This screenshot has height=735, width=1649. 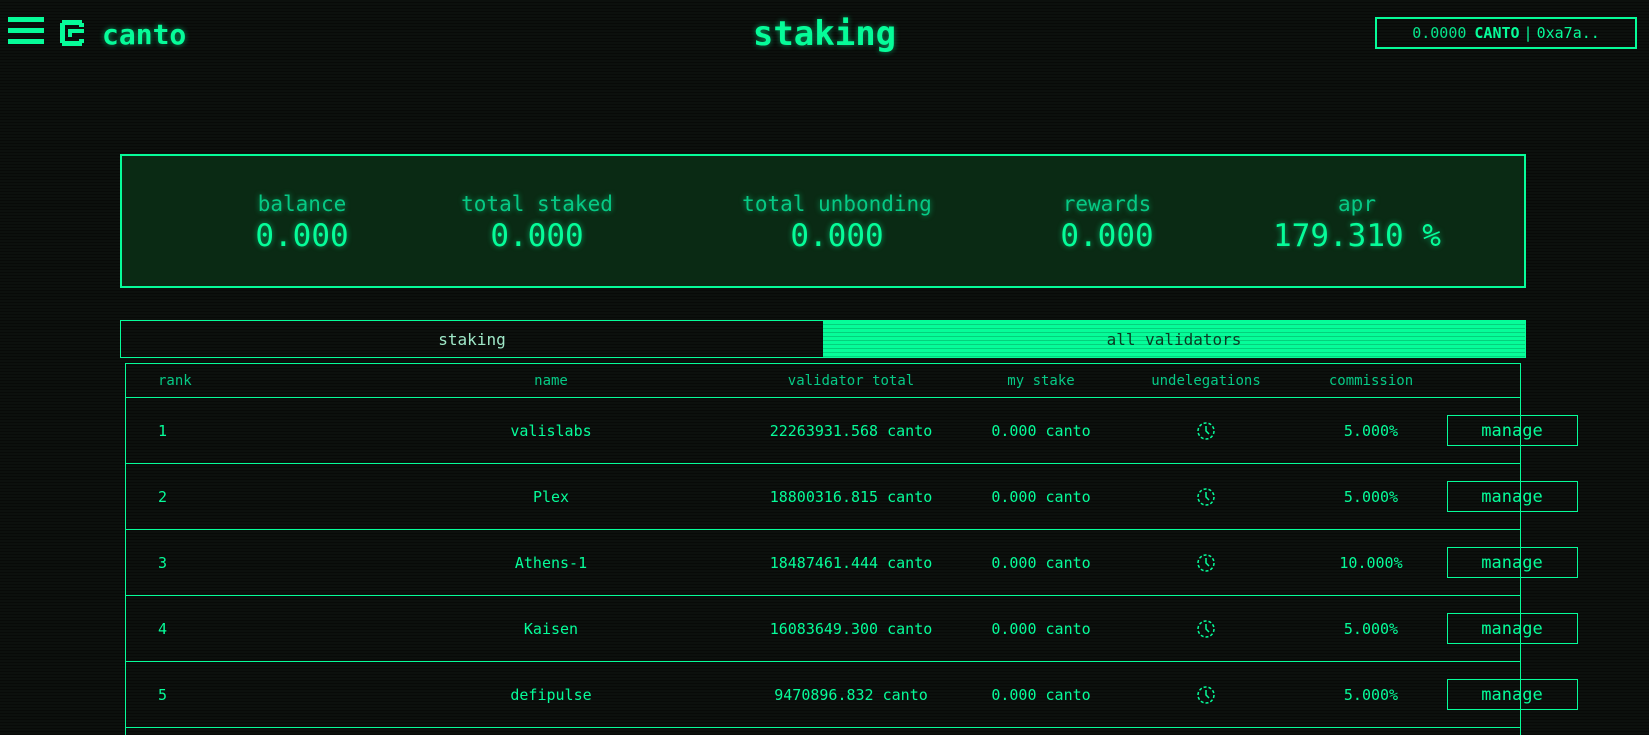 What do you see at coordinates (472, 339) in the screenshot?
I see `tab-staking: staking` at bounding box center [472, 339].